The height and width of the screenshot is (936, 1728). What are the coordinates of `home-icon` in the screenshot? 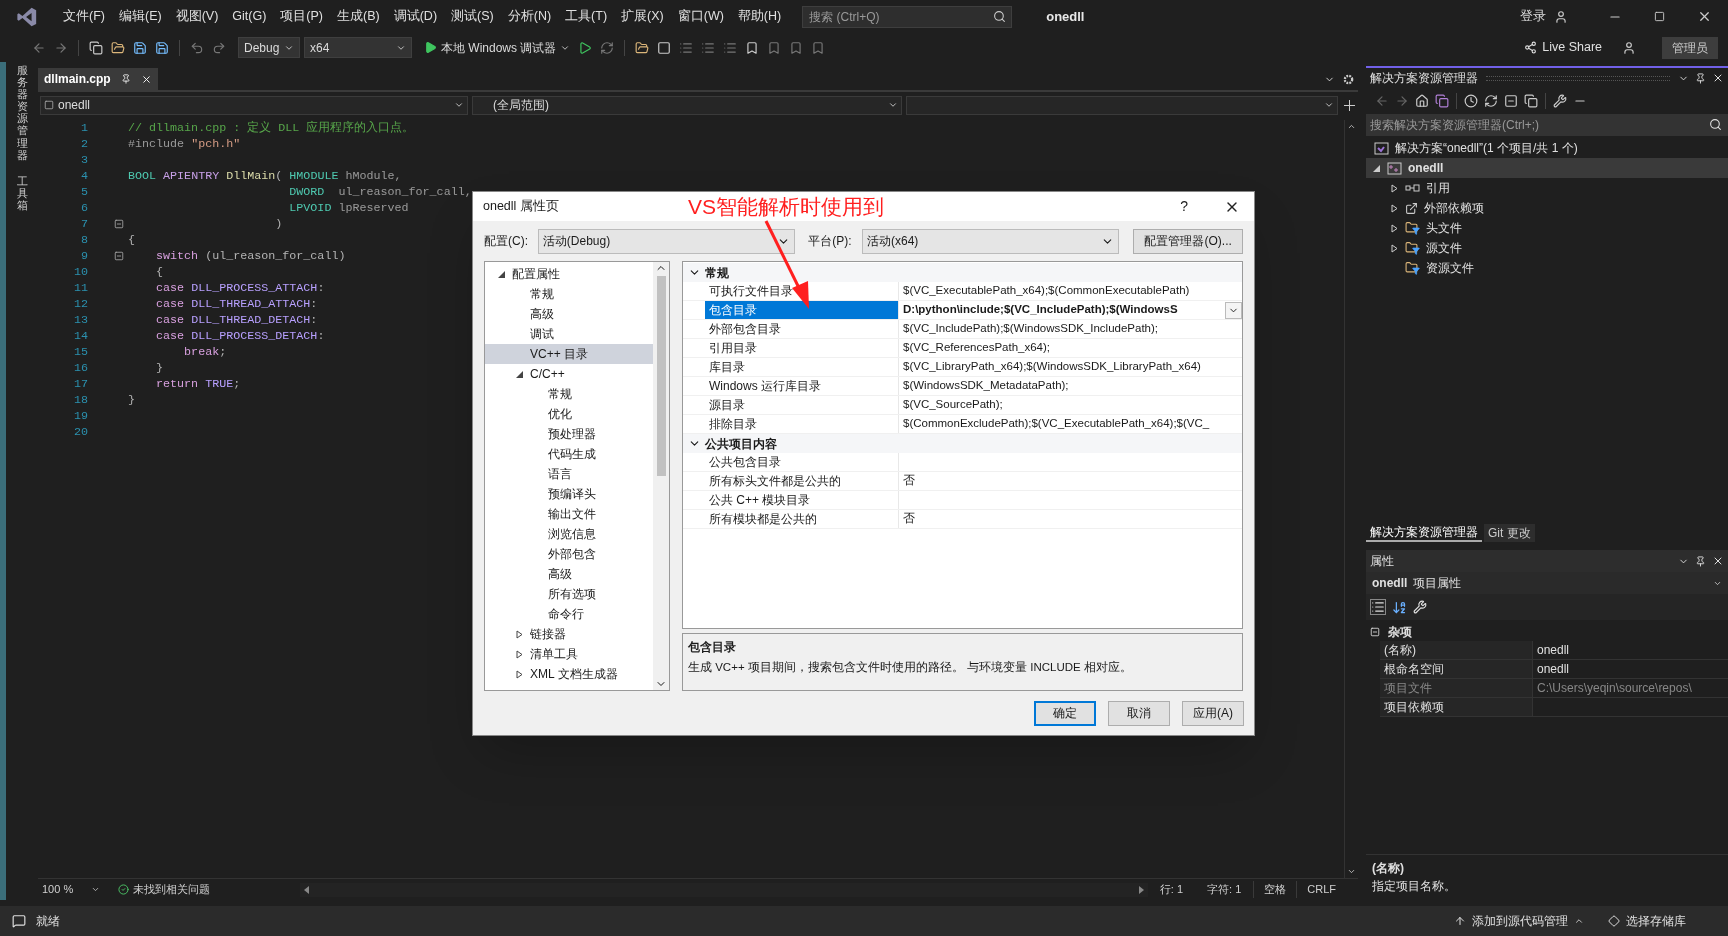 It's located at (1422, 101).